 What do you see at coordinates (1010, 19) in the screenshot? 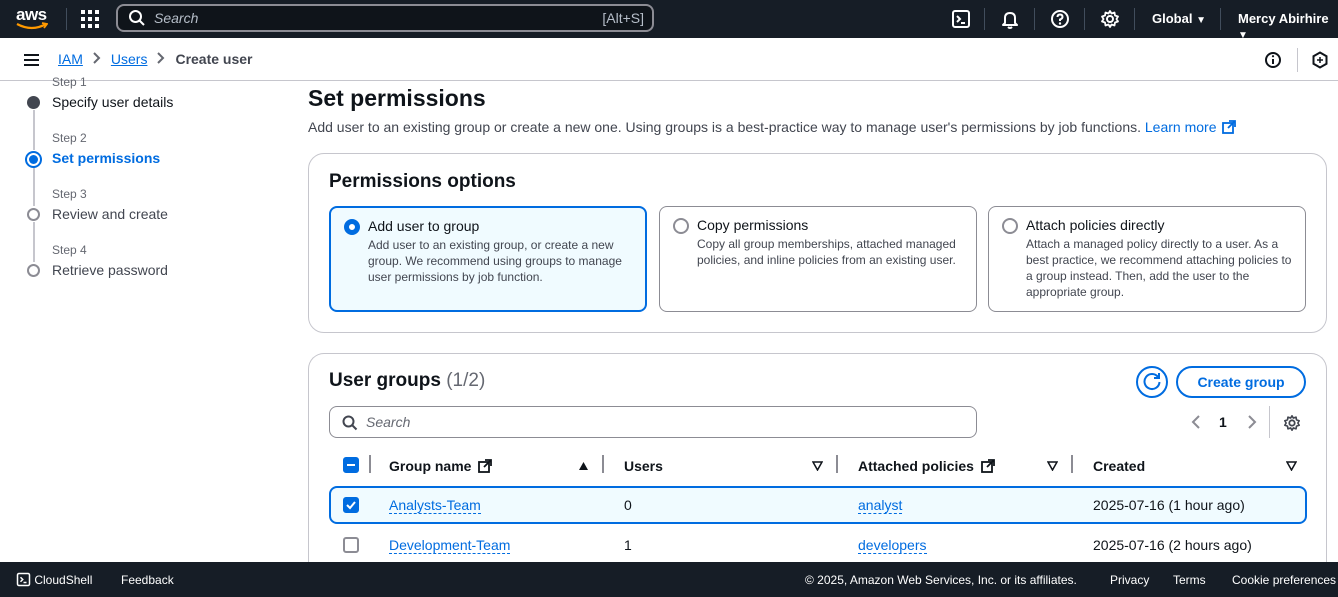
I see `notifications-bell-icon` at bounding box center [1010, 19].